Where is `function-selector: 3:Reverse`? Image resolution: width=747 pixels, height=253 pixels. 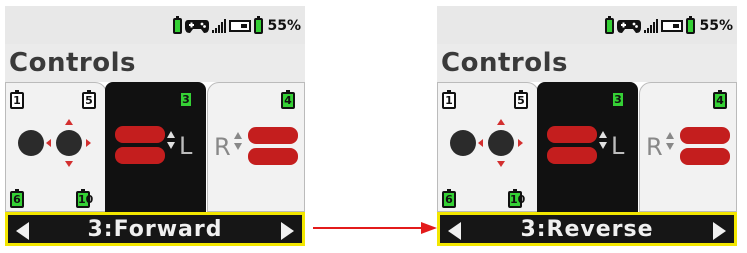
function-selector: 3:Reverse is located at coordinates (587, 229).